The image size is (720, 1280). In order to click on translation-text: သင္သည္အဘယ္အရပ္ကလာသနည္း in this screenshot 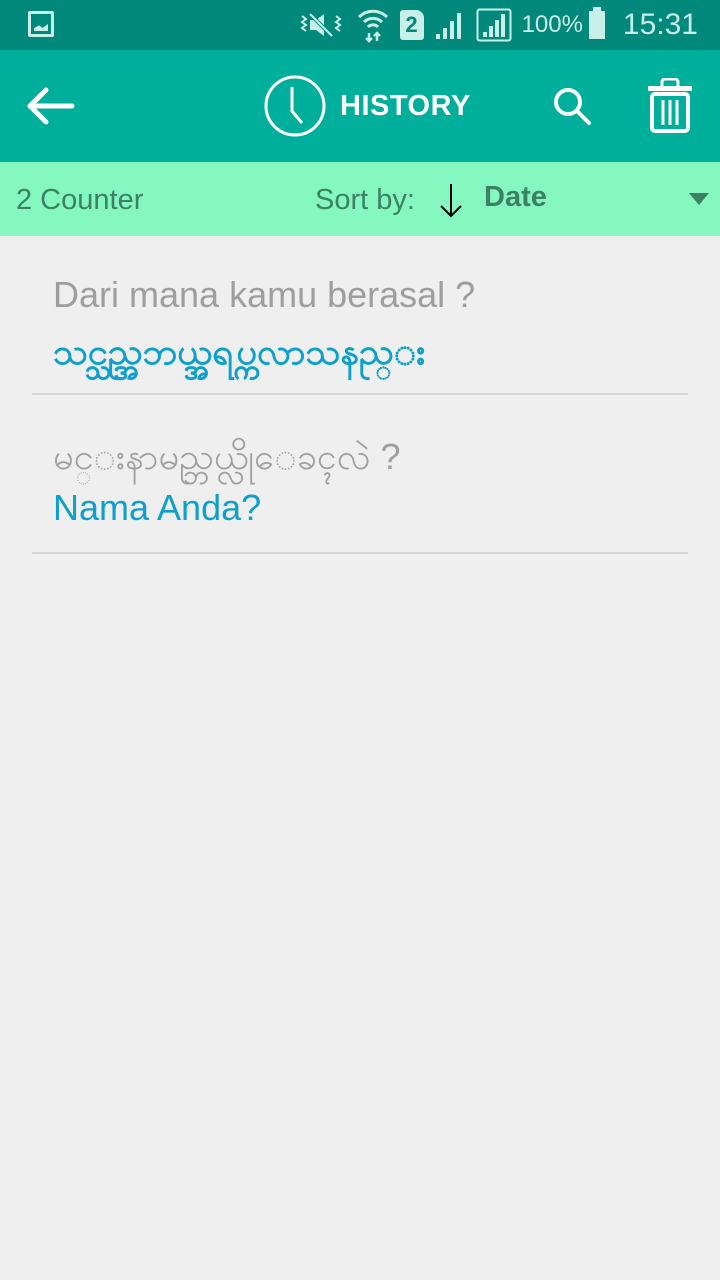, I will do `click(239, 351)`.